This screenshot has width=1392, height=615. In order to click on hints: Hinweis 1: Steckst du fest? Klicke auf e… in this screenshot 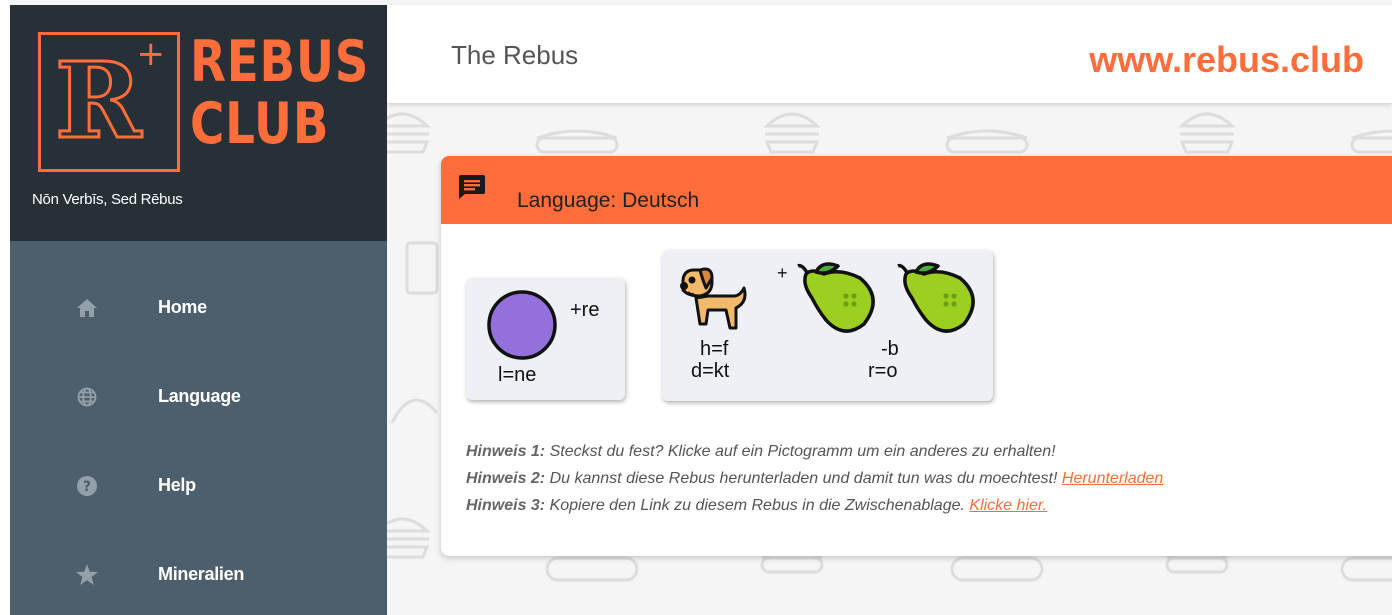, I will do `click(814, 478)`.